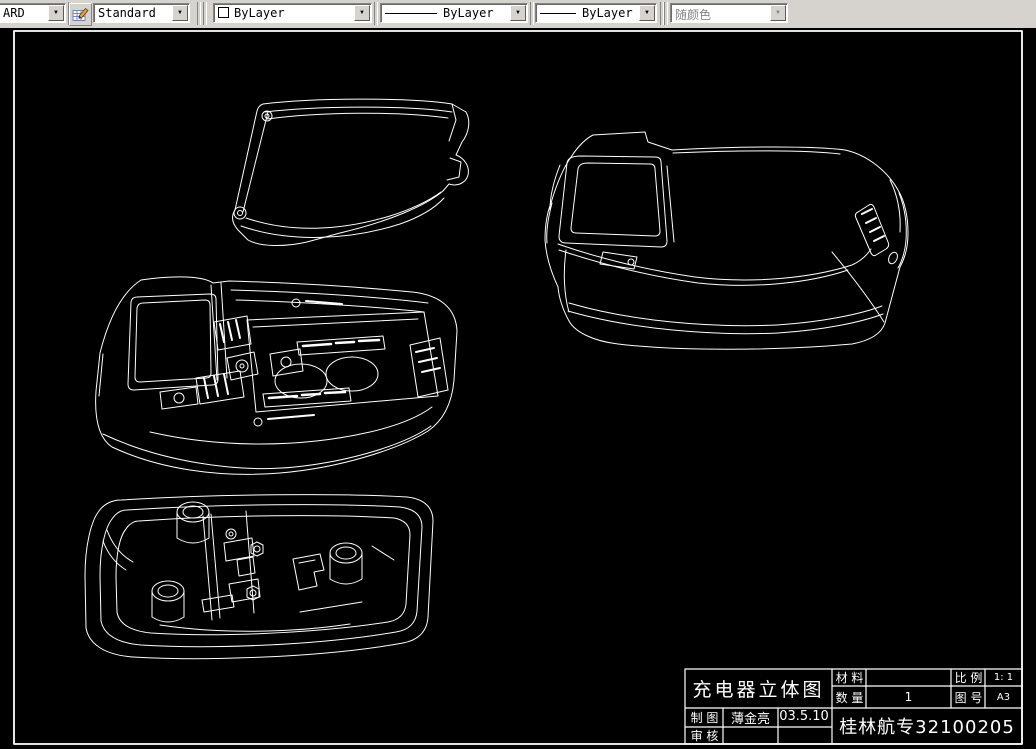 The width and height of the screenshot is (1036, 749). What do you see at coordinates (968, 697) in the screenshot?
I see `titleblock-sheet-label: 图 号` at bounding box center [968, 697].